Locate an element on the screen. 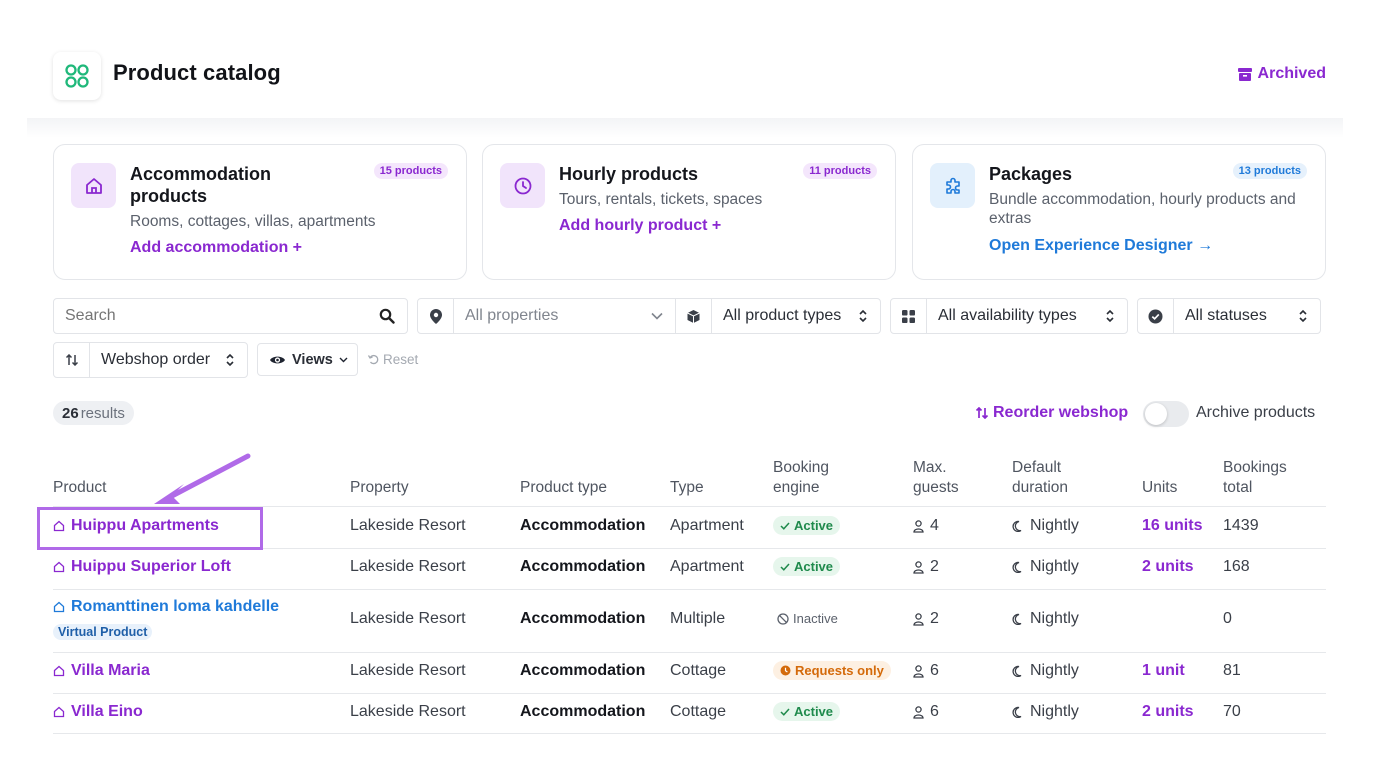 The image size is (1387, 770). sort-arrows-icon is located at coordinates (72, 360).